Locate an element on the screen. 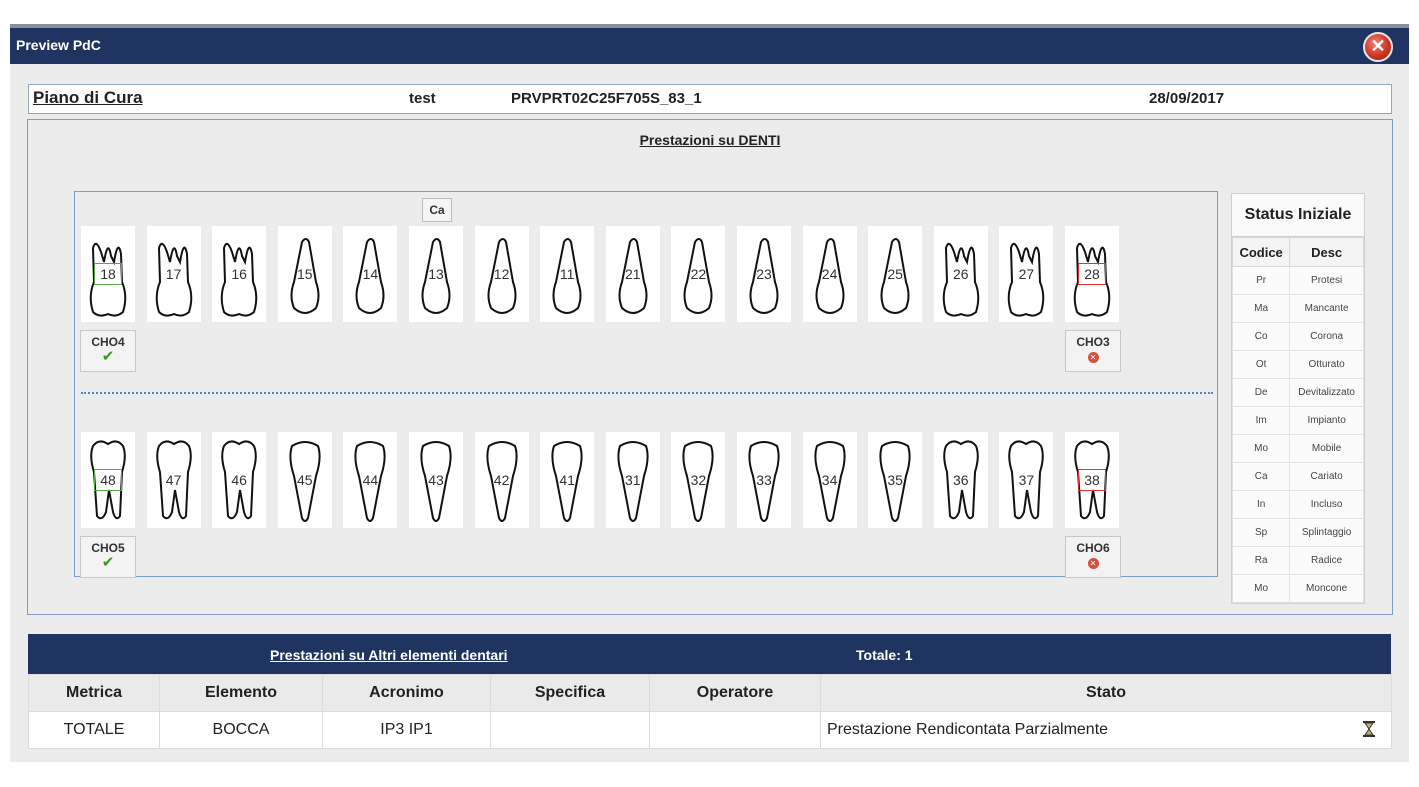 The height and width of the screenshot is (787, 1419). tooth-number: 27 is located at coordinates (1026, 274).